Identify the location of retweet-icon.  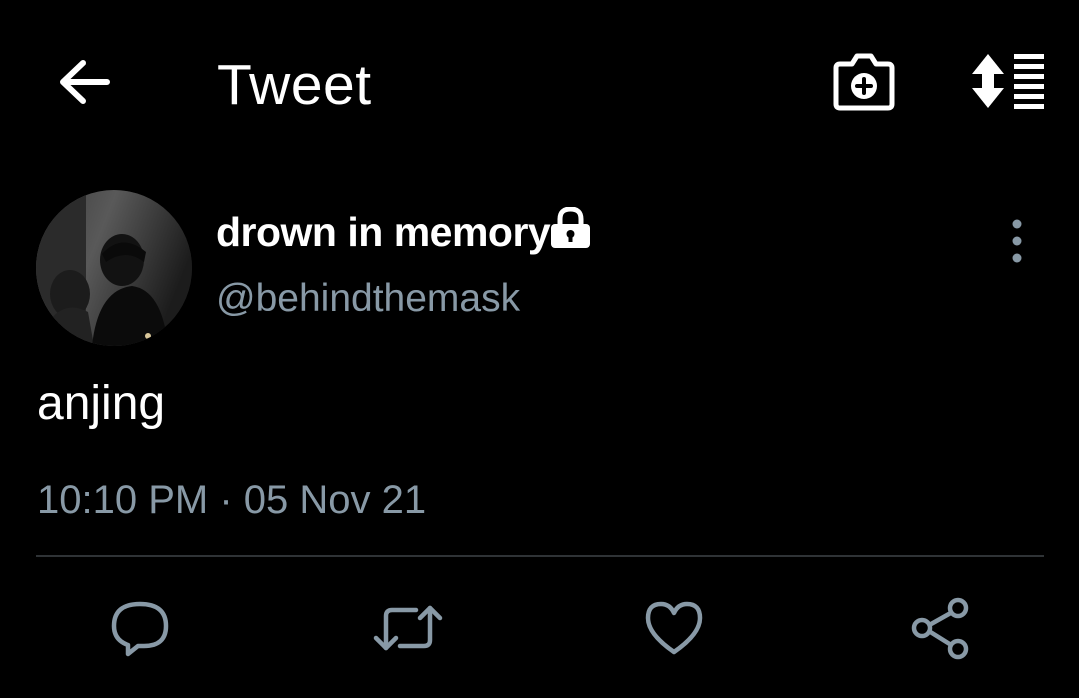
(408, 628).